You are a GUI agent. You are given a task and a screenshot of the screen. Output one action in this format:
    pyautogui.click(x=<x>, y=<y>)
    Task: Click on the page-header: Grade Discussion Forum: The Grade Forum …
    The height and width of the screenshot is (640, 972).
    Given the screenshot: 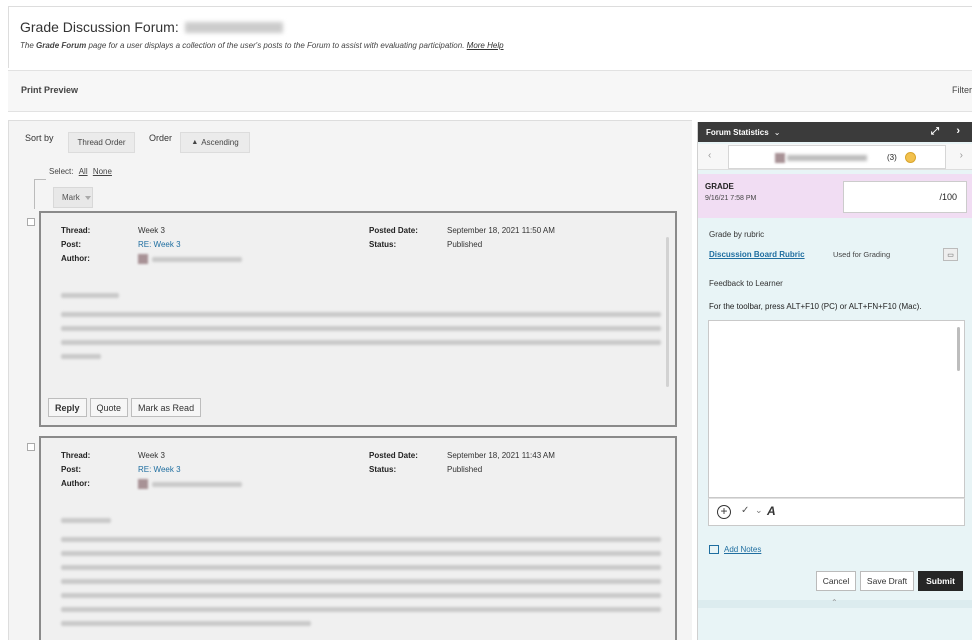 What is the action you would take?
    pyautogui.click(x=490, y=37)
    